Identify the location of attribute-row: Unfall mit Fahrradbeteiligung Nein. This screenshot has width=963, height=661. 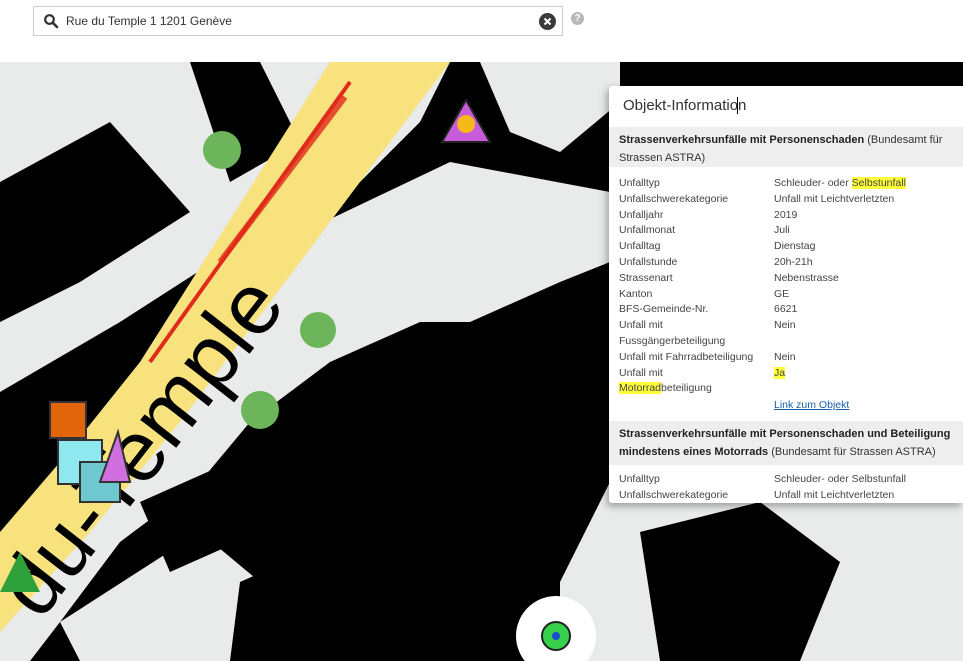
(789, 358).